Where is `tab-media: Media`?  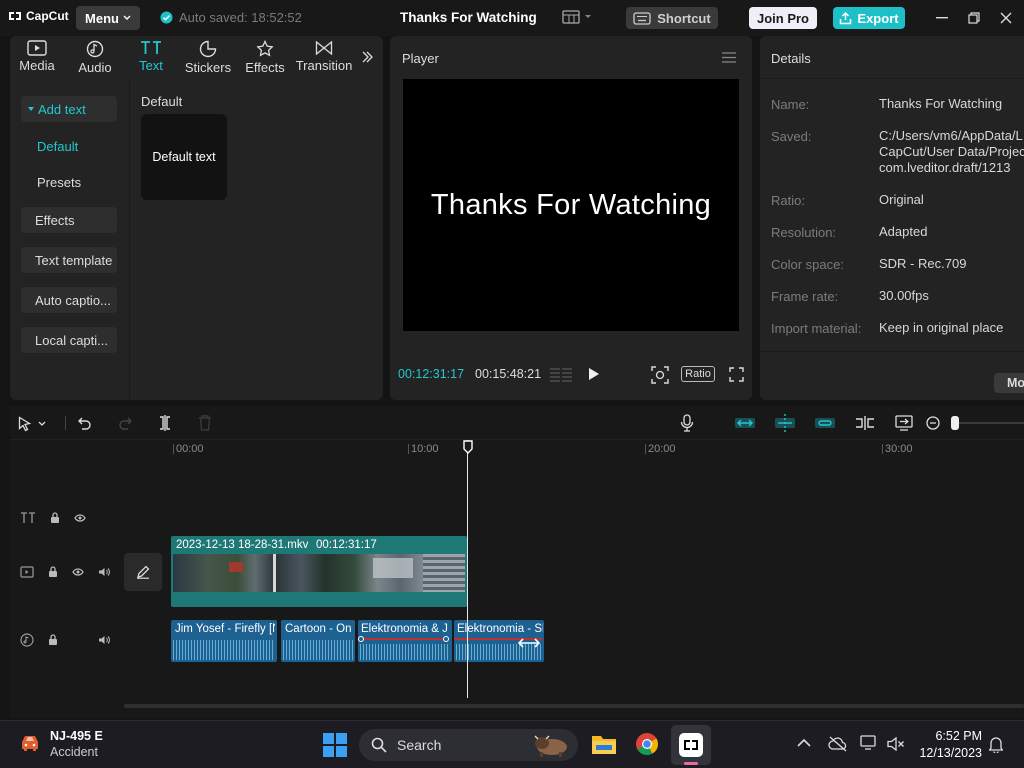
tab-media: Media is located at coordinates (37, 60).